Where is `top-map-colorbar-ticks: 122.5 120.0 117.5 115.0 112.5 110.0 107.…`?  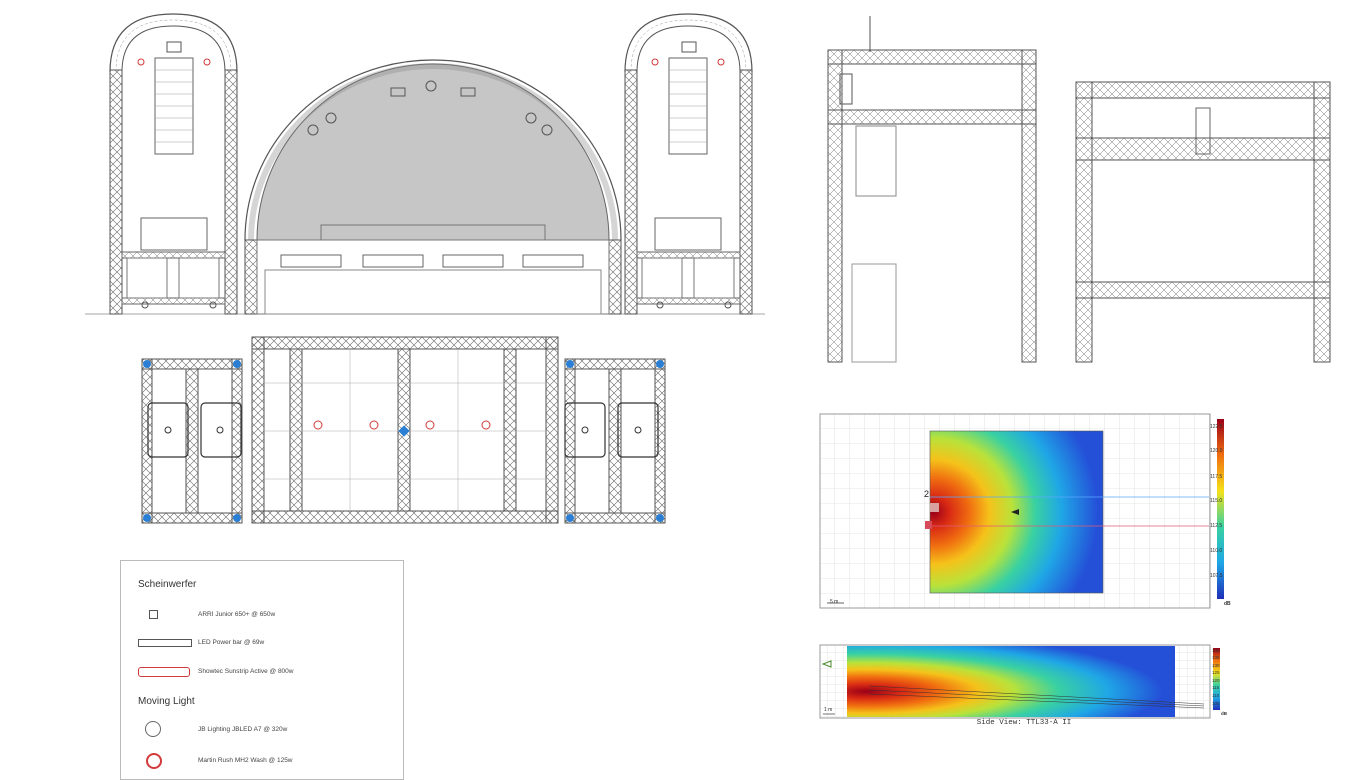 top-map-colorbar-ticks: 122.5 120.0 117.5 115.0 112.5 110.0 107.… is located at coordinates (1222, 505).